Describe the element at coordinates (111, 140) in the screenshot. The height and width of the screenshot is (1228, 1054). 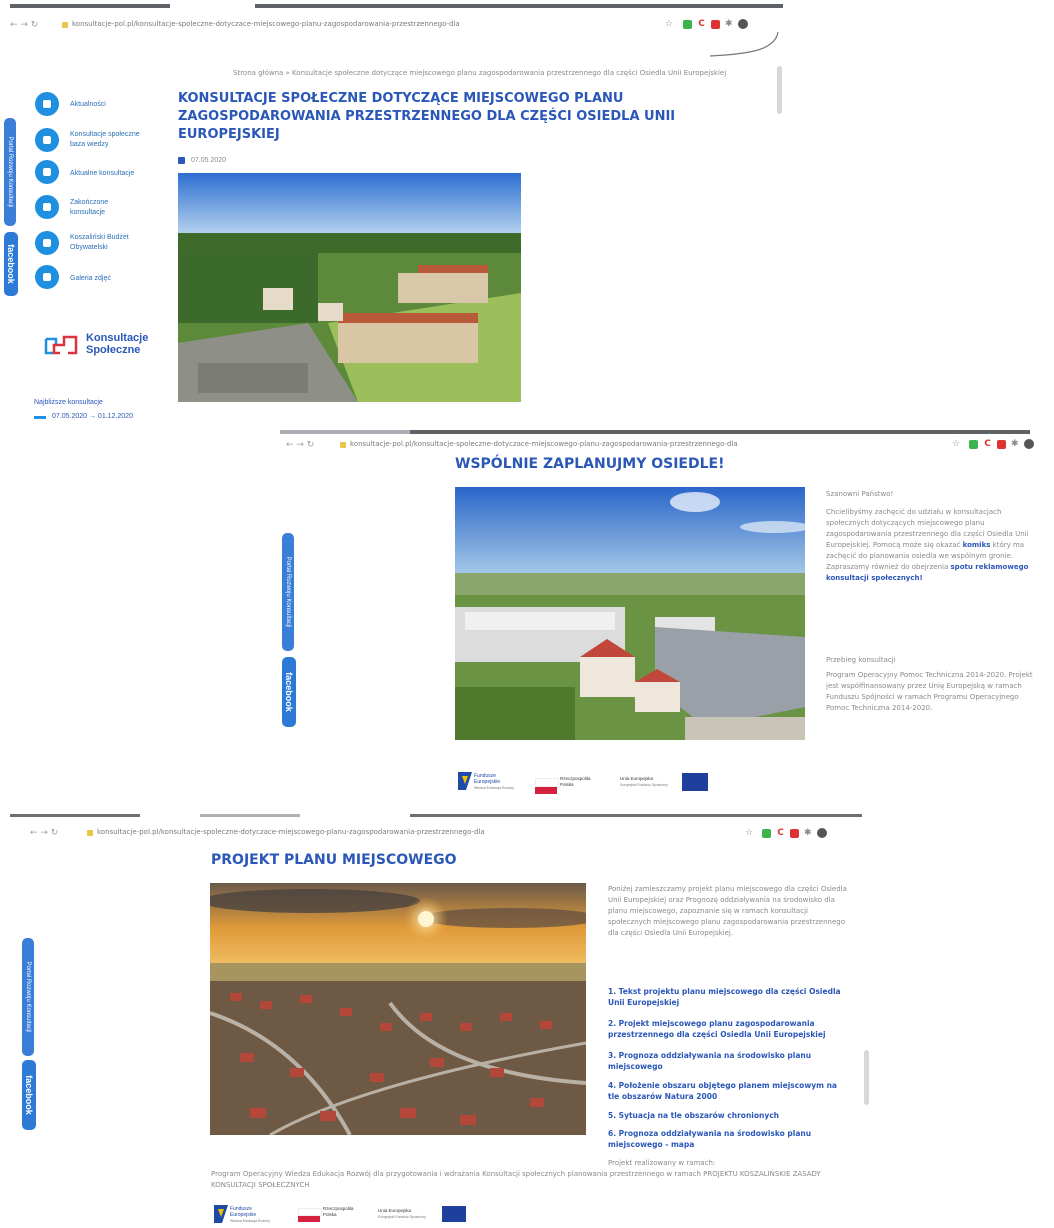
I see `sidebar-item-knowledge: Konsultacje społeczne baza wiedzy` at that location.